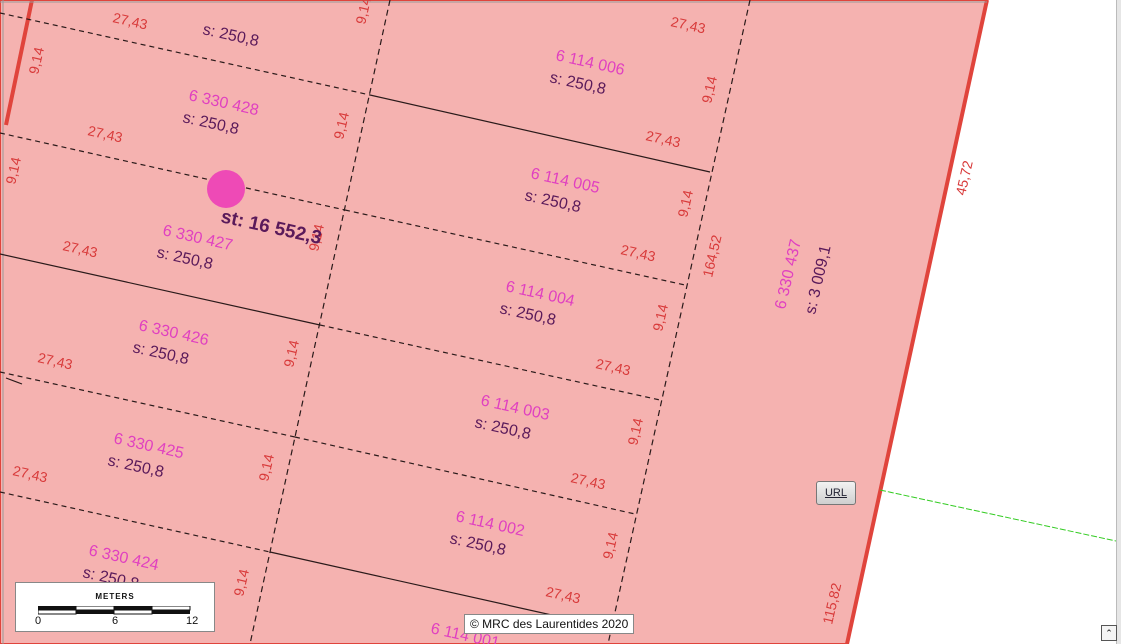 The height and width of the screenshot is (644, 1121). I want to click on url-button: URL, so click(836, 493).